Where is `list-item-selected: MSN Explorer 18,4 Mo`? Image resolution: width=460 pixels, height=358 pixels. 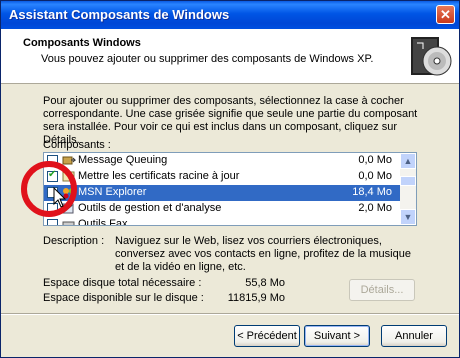 list-item-selected: MSN Explorer 18,4 Mo is located at coordinates (222, 193).